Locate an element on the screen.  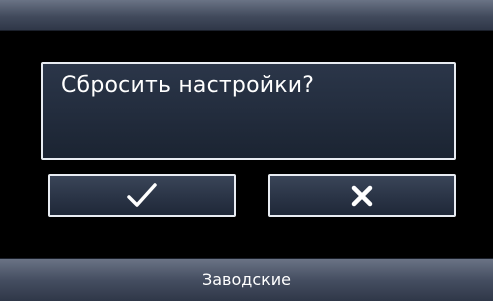
bottom-bar: Заводские is located at coordinates (246, 279).